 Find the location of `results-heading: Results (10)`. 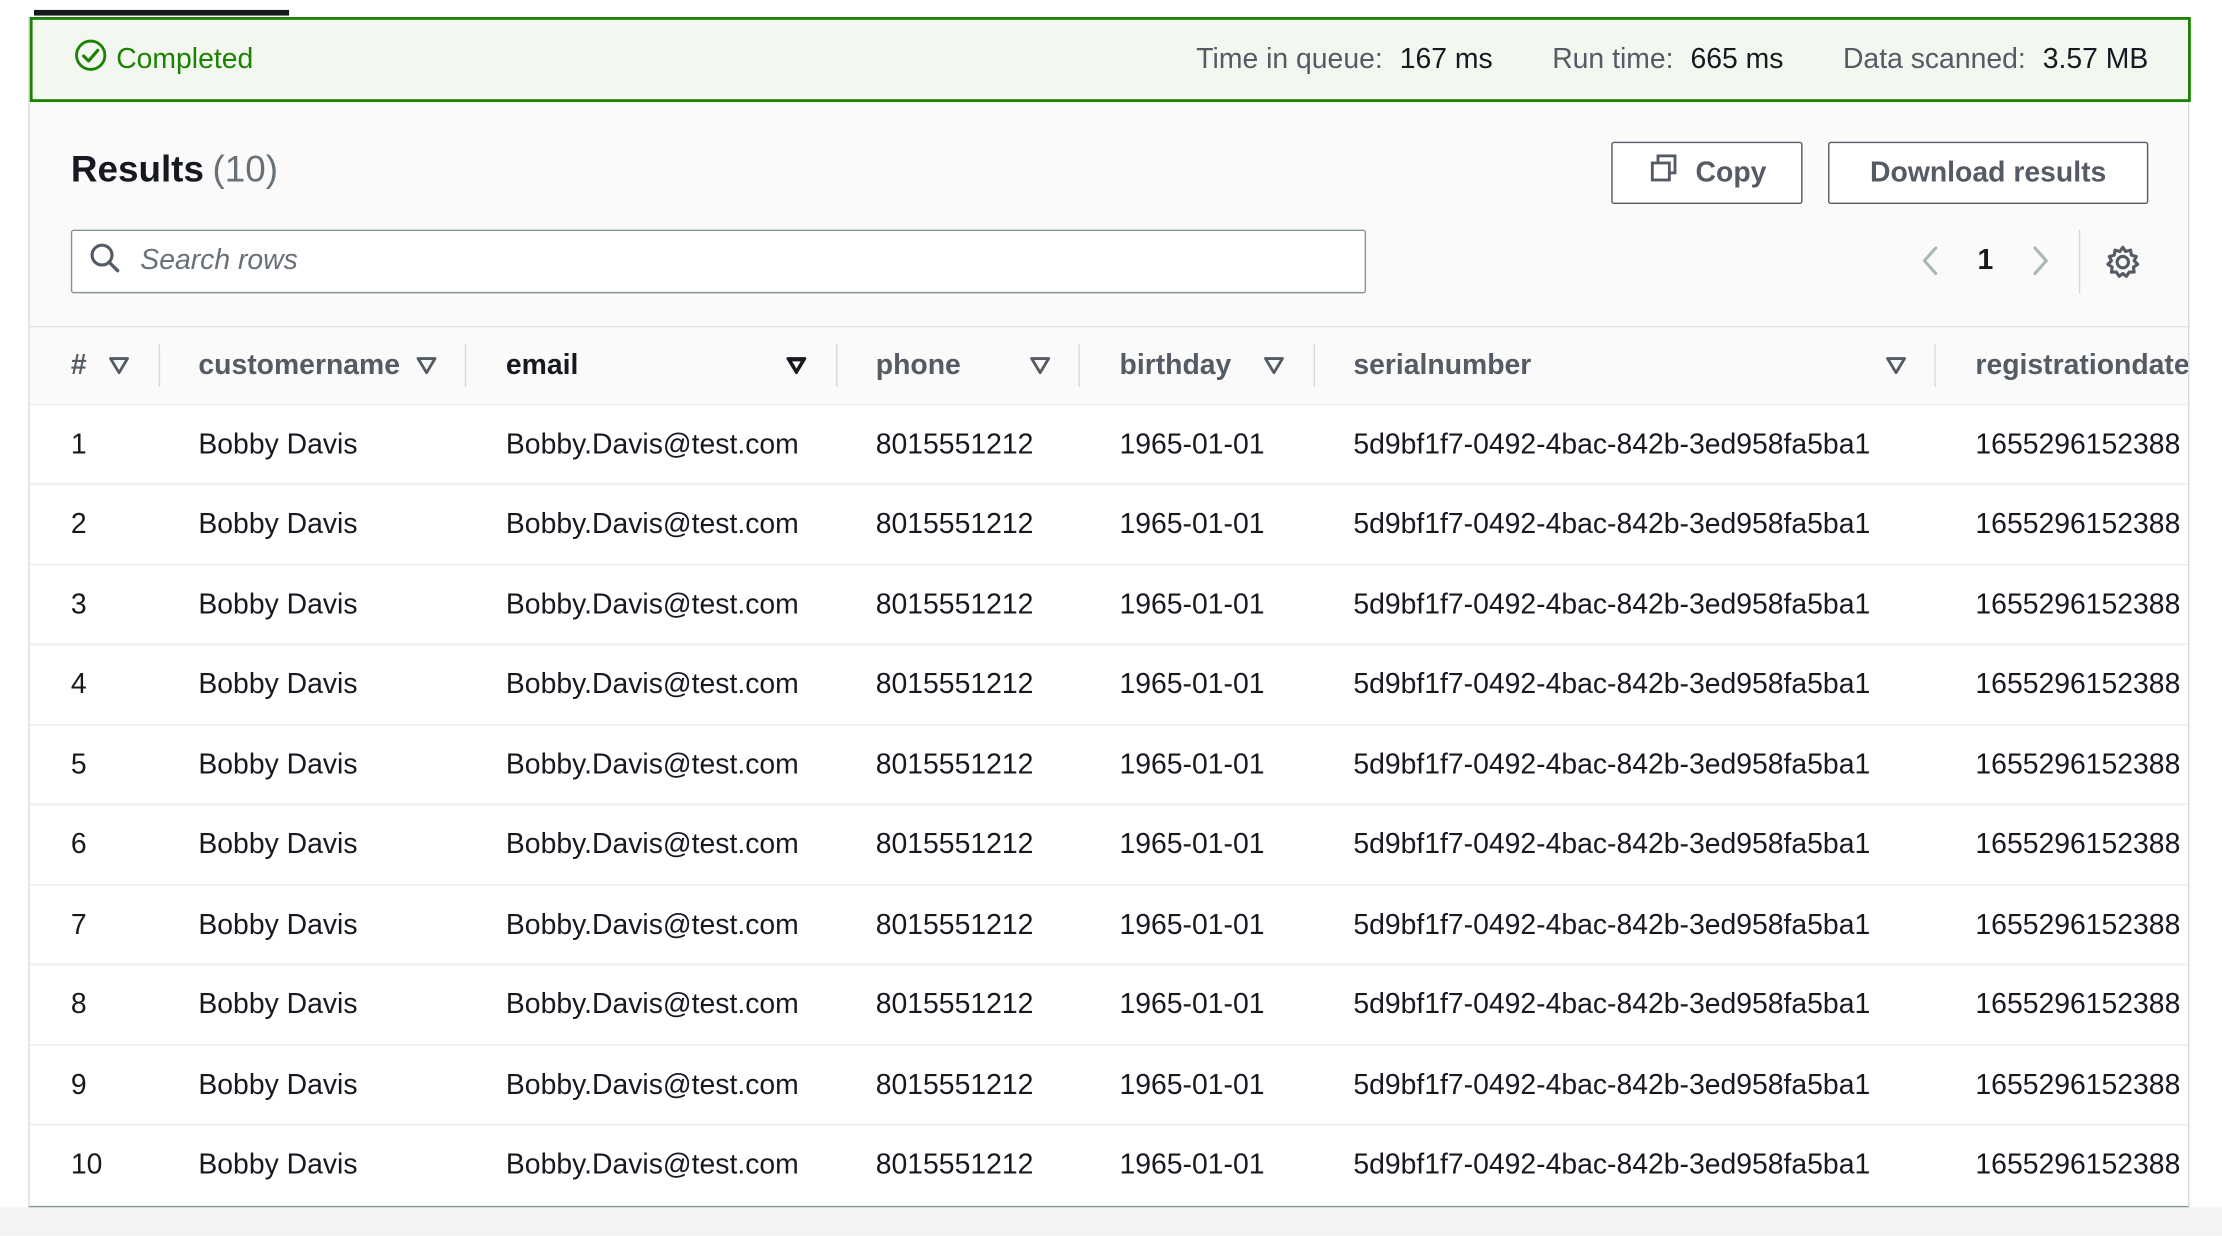

results-heading: Results (10) is located at coordinates (174, 169).